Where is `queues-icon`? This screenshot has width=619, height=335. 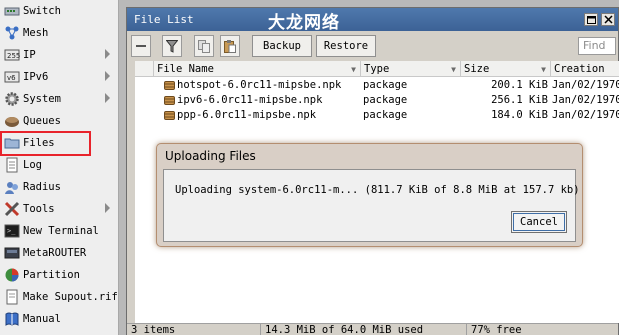
queues-icon is located at coordinates (12, 121).